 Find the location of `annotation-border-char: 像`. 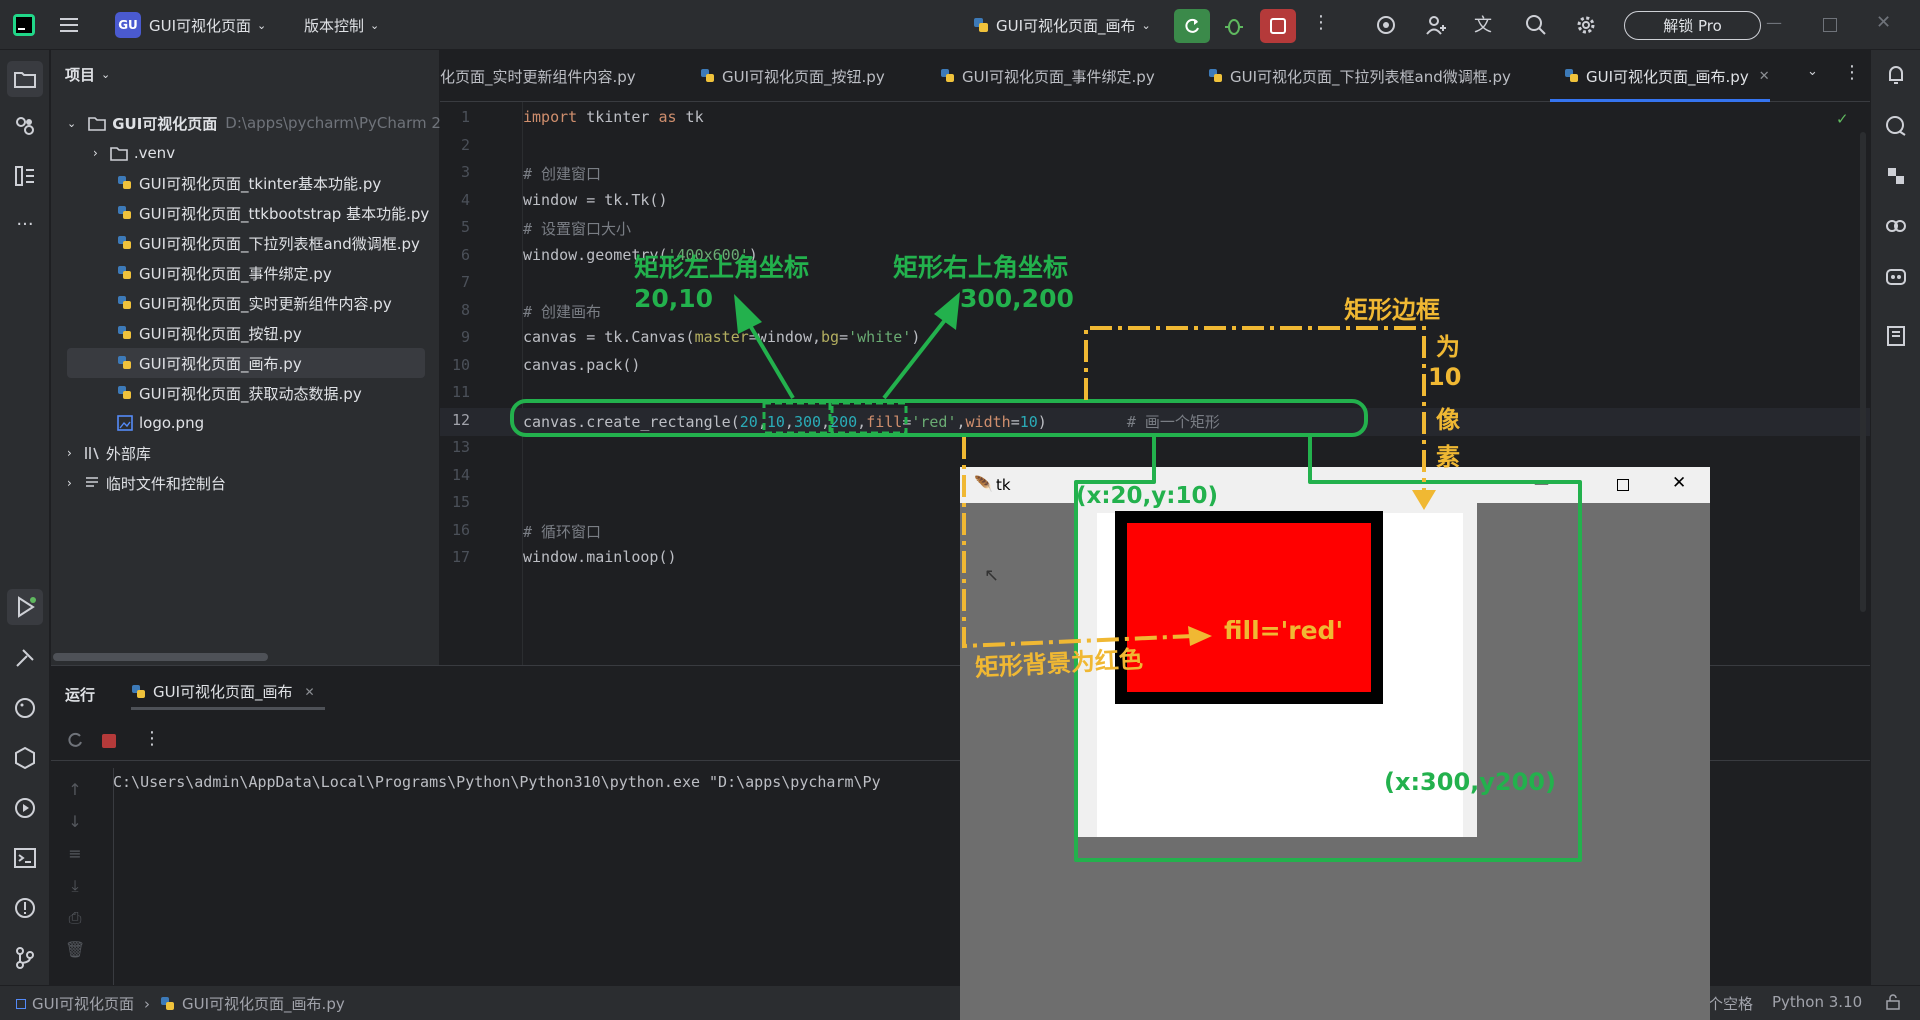

annotation-border-char: 像 is located at coordinates (1448, 420).